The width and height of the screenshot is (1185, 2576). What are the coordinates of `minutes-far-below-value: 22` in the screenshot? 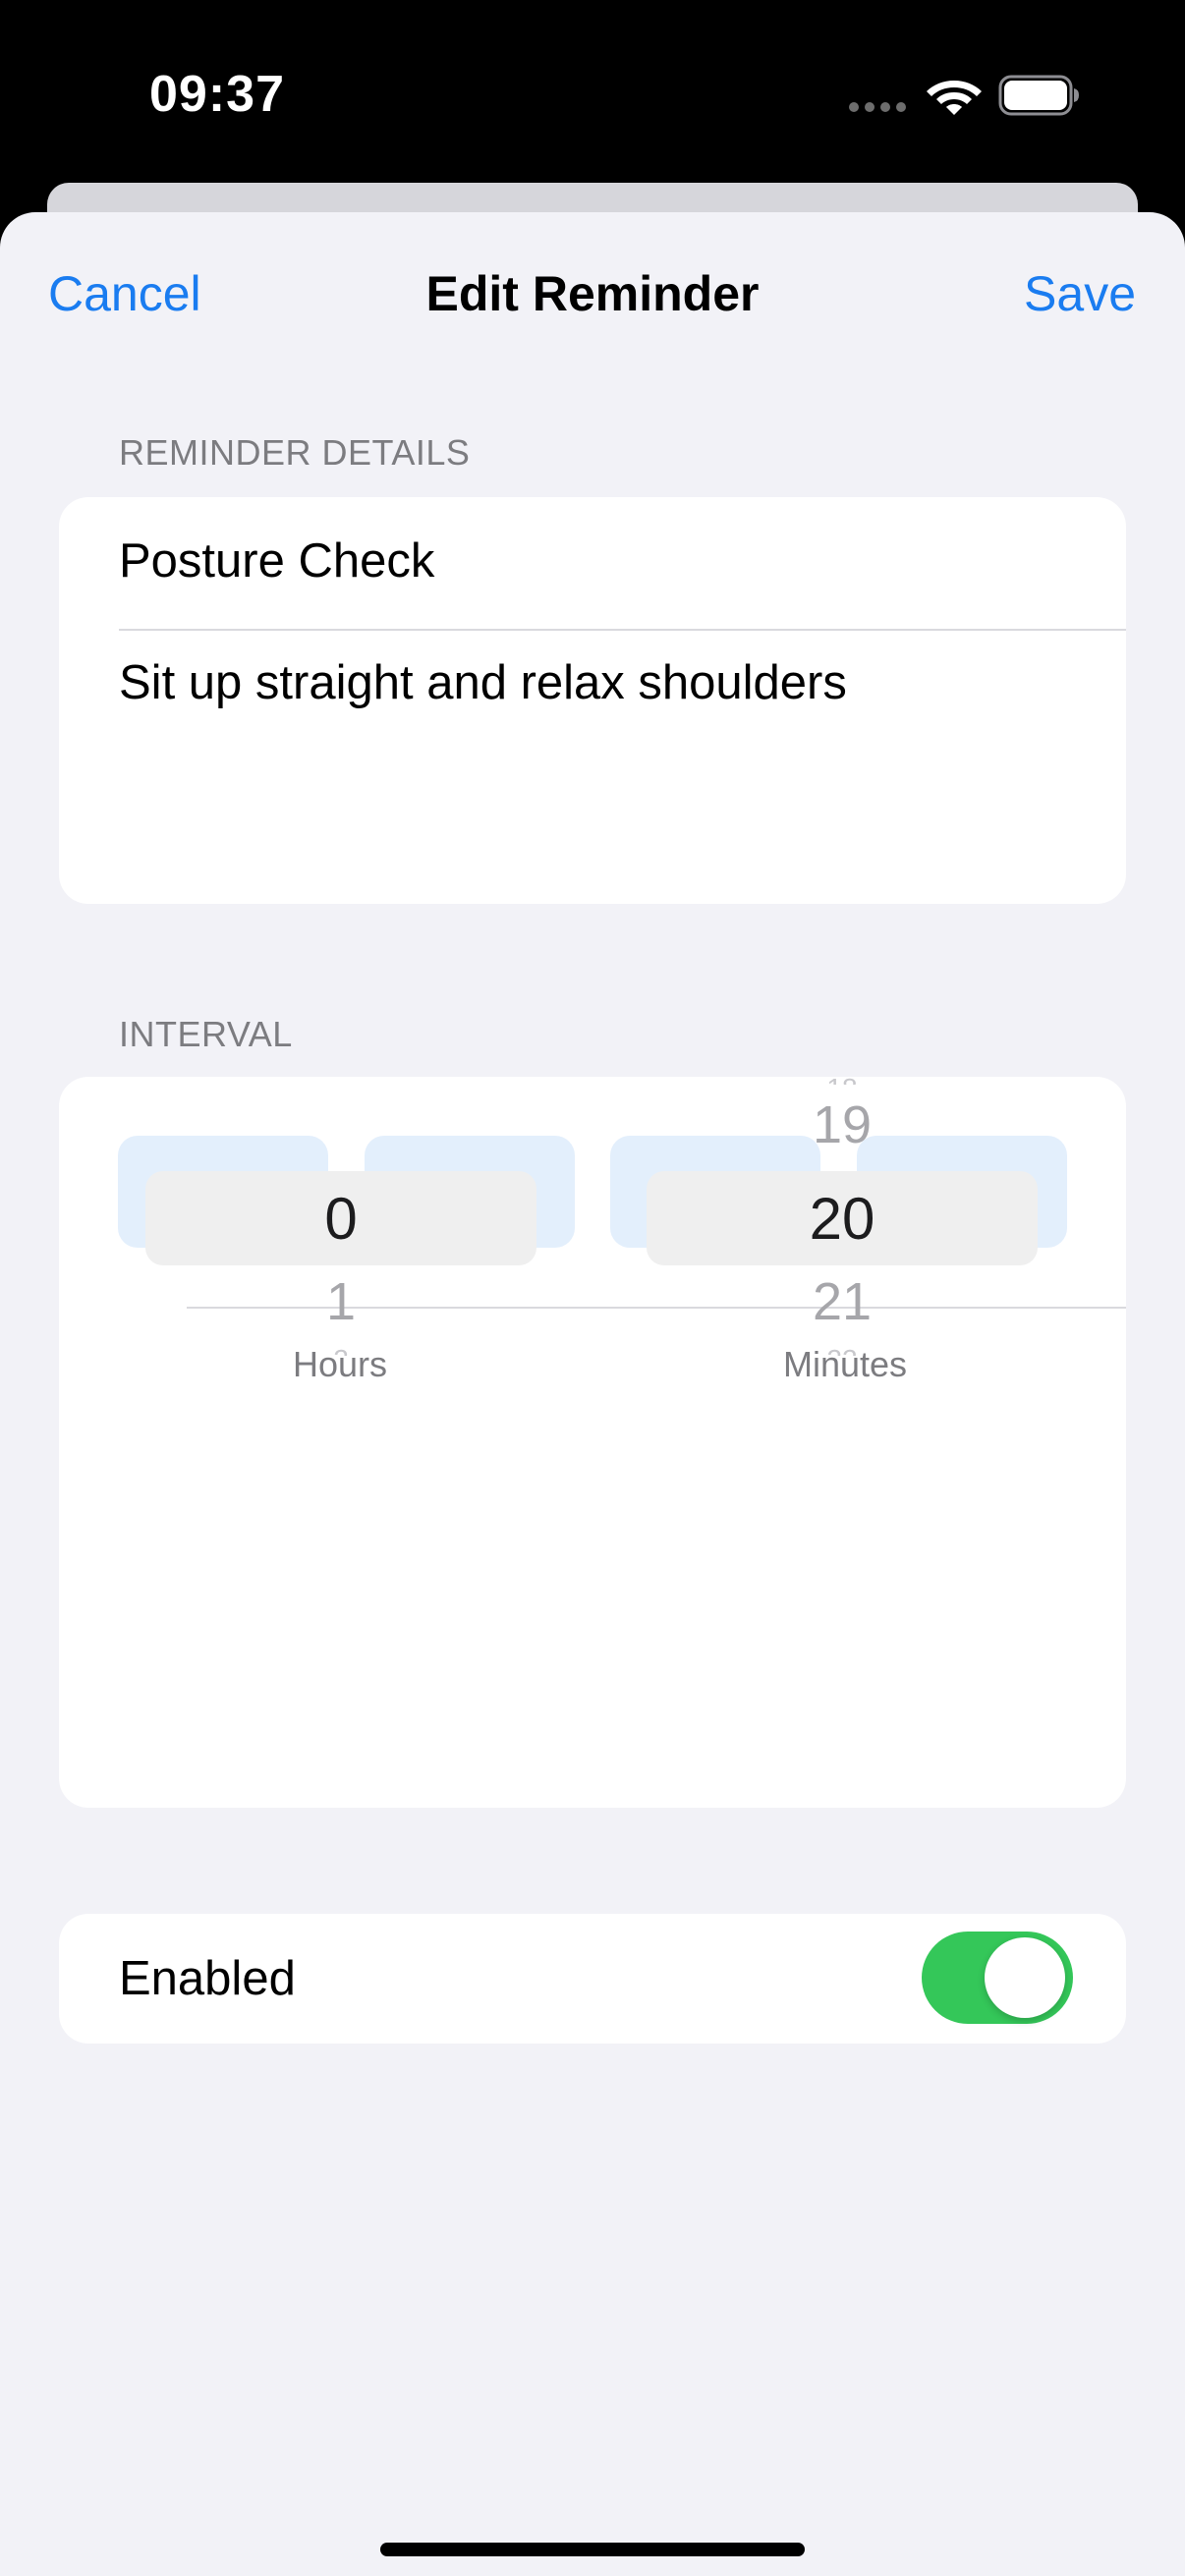 It's located at (843, 1350).